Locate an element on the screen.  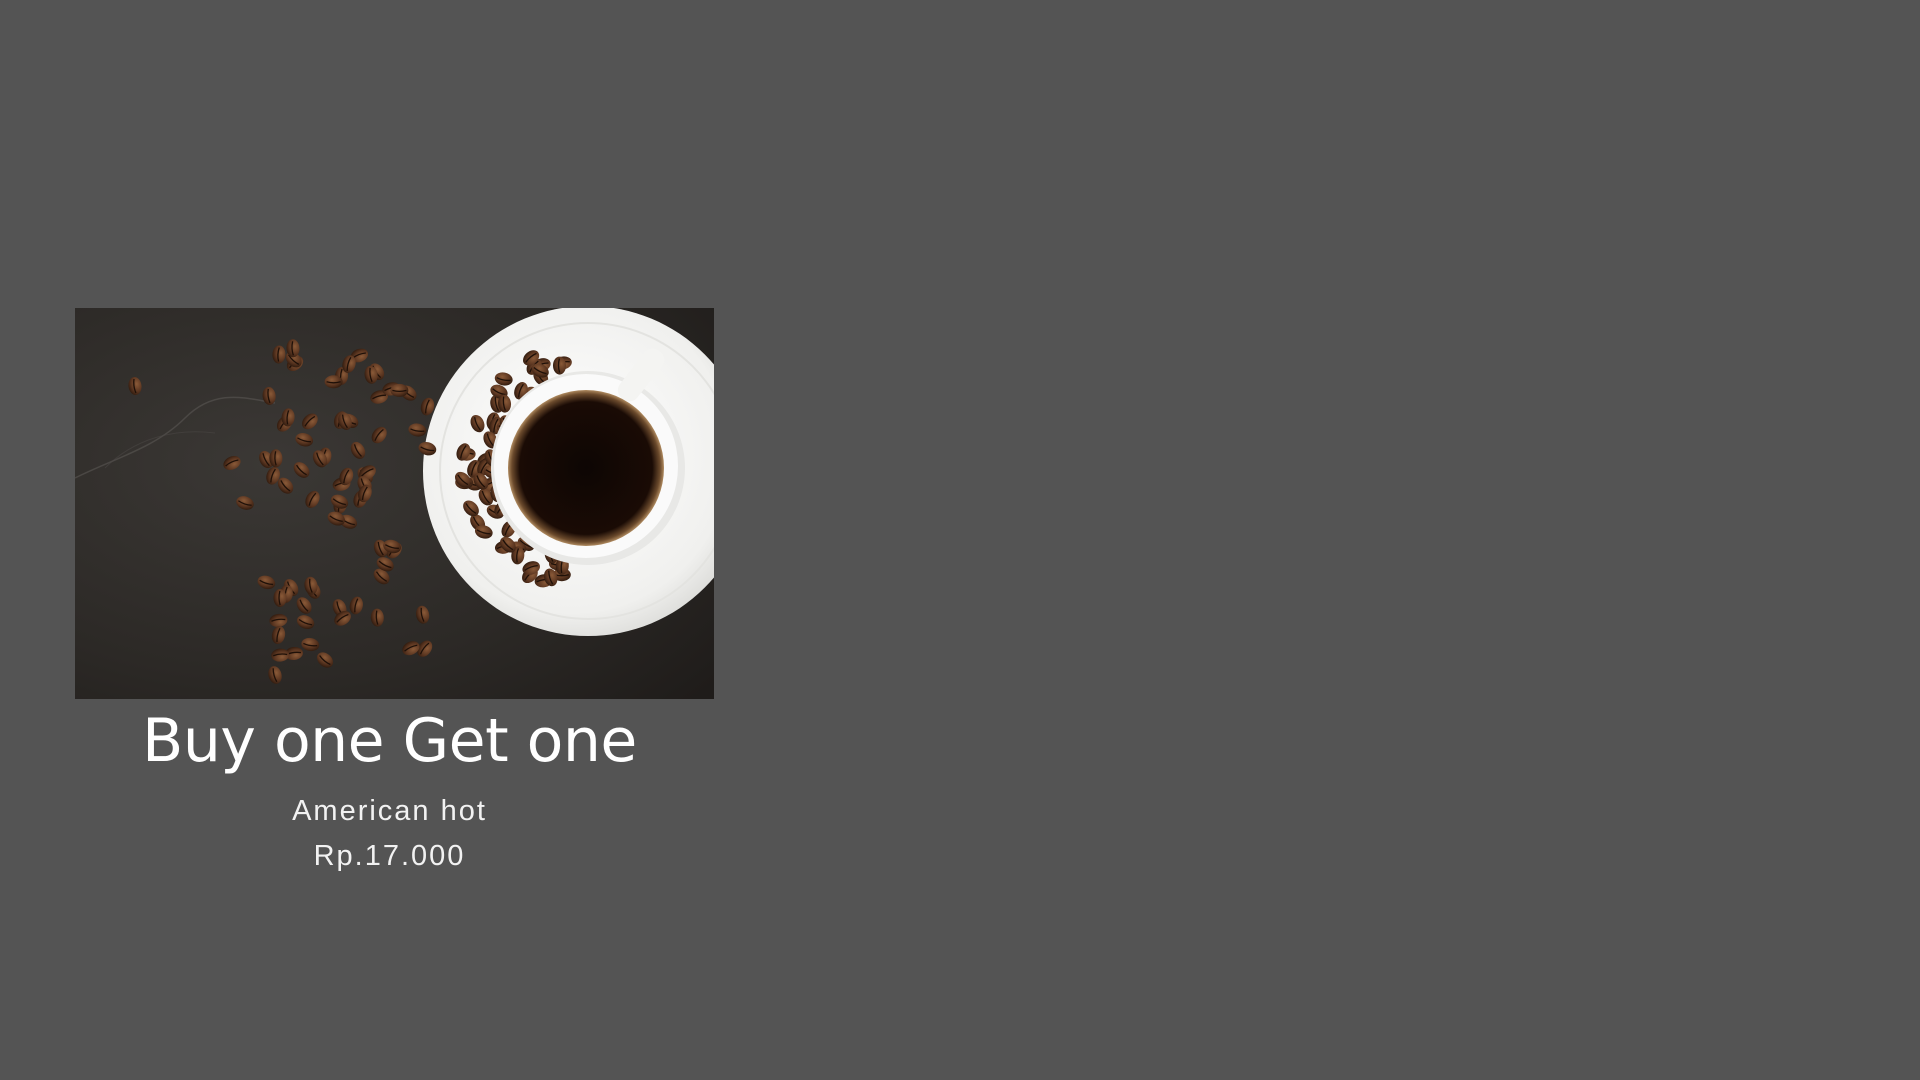
coffee-photo-illustration is located at coordinates (394, 503).